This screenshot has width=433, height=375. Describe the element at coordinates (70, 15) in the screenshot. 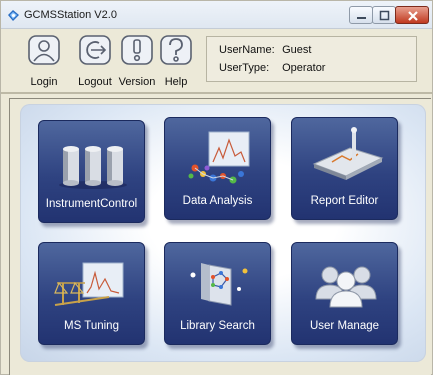

I see `window-title: GCMSStation V2.0` at that location.